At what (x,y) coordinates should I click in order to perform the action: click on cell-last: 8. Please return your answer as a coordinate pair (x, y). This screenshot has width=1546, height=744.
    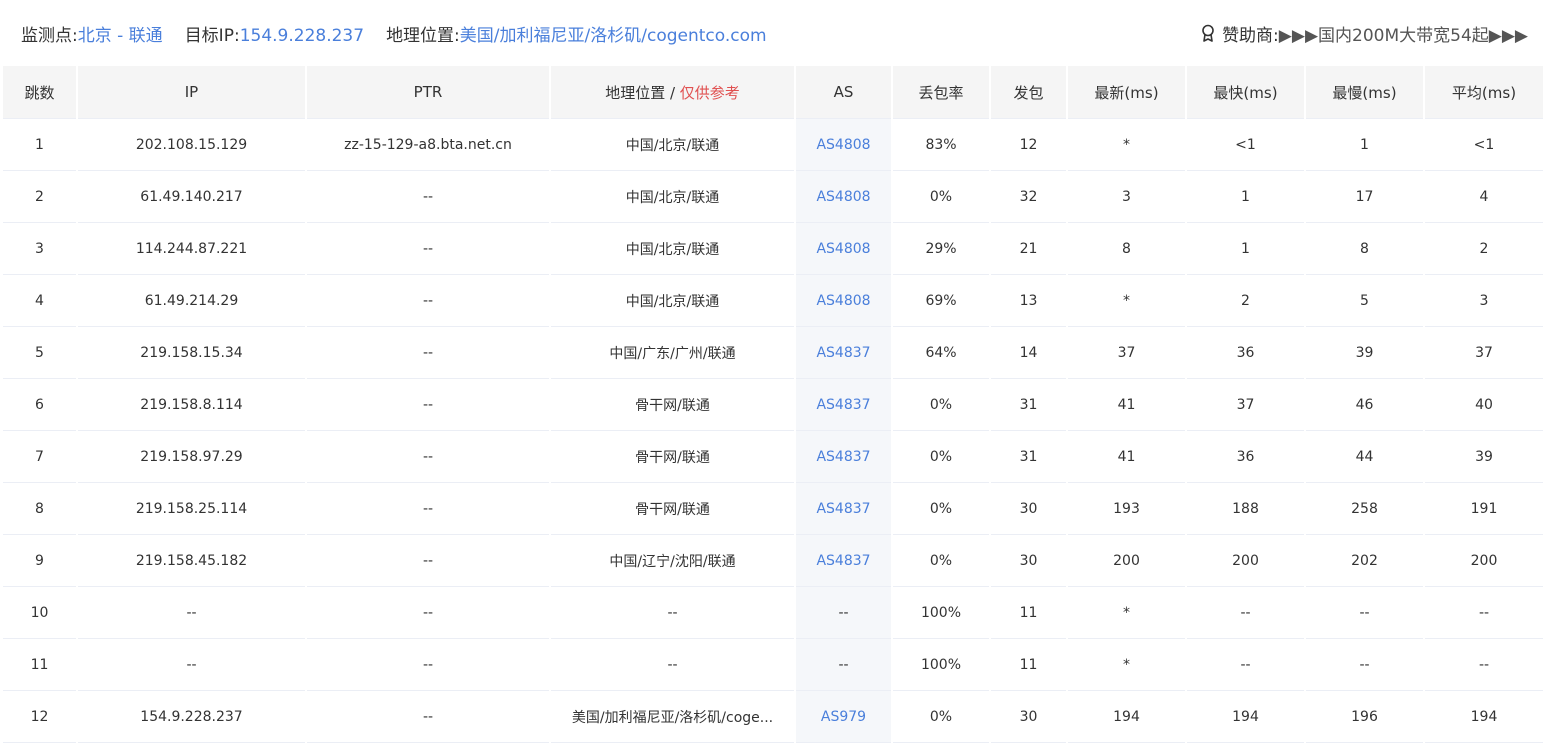
    Looking at the image, I should click on (1126, 249).